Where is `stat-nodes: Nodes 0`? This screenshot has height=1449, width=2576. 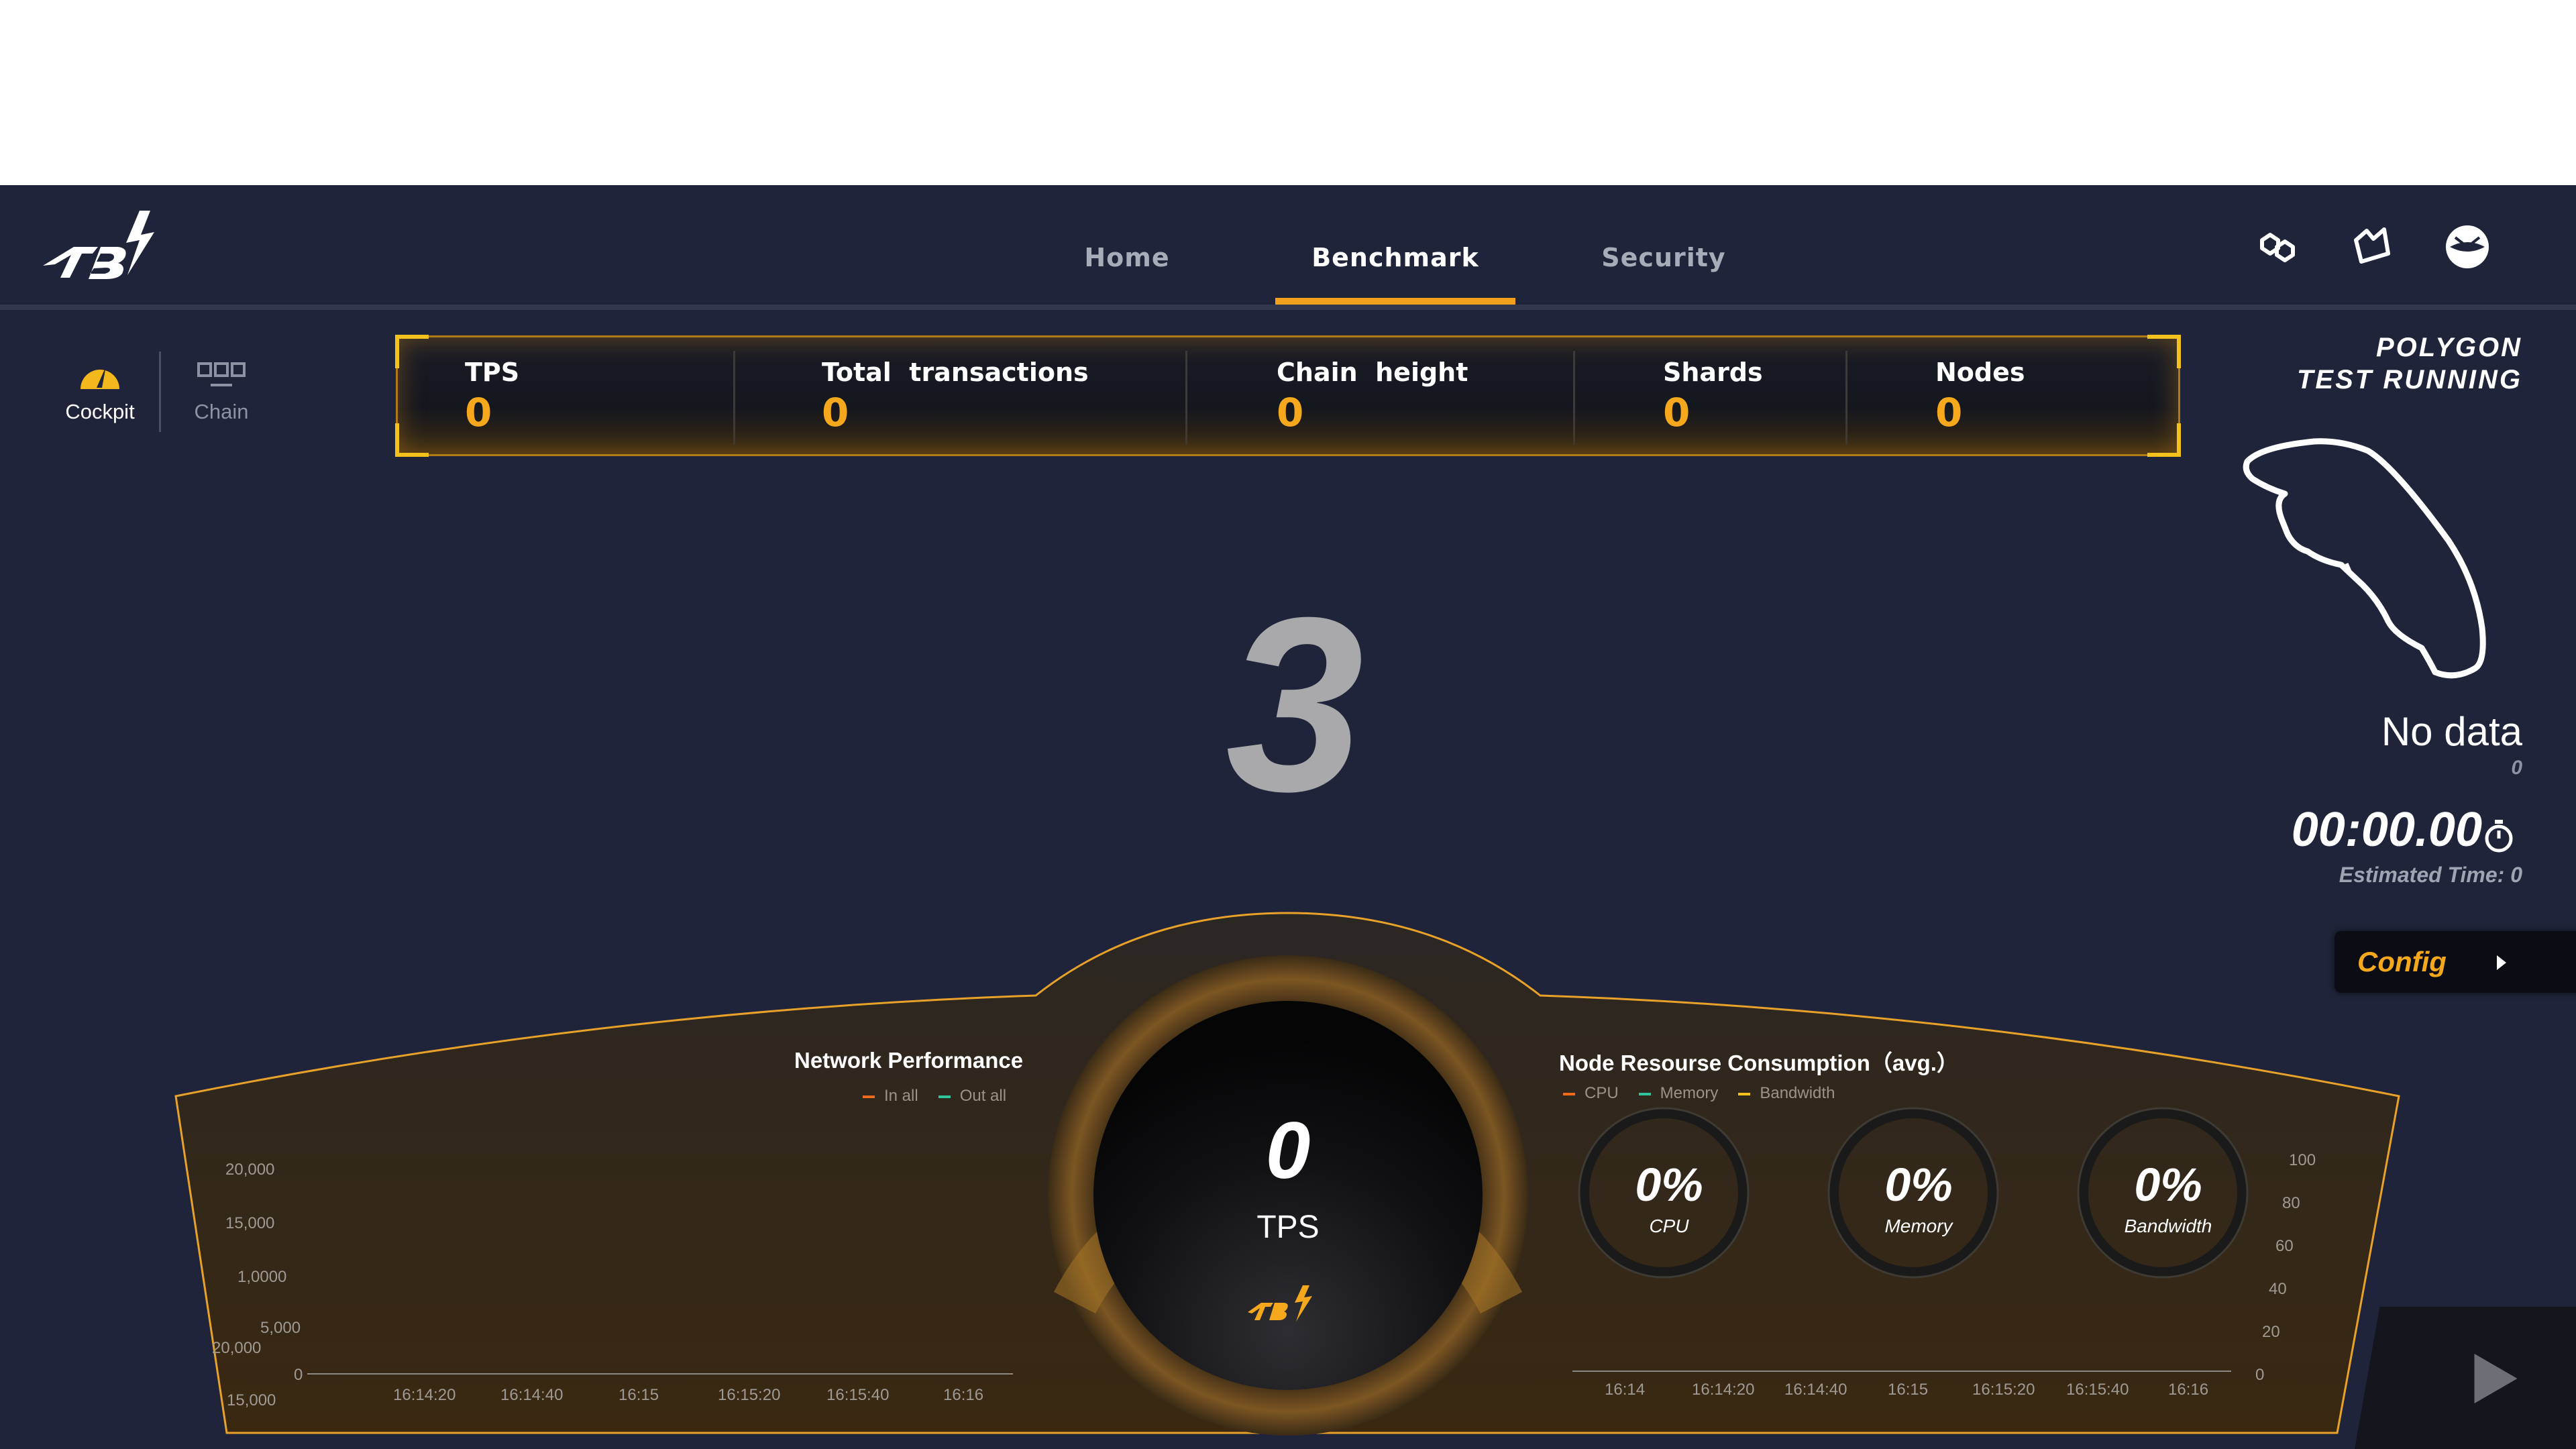 stat-nodes: Nodes 0 is located at coordinates (1980, 396).